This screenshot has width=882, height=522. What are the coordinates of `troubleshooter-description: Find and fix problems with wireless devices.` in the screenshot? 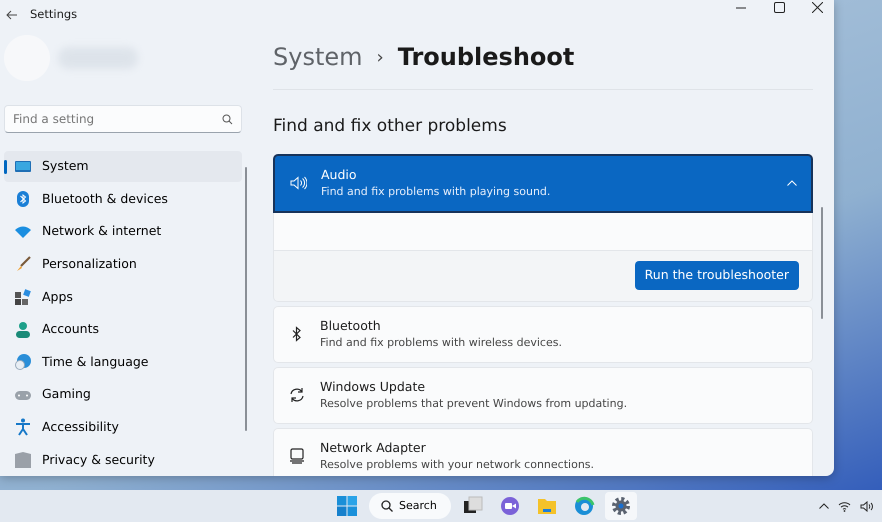 It's located at (441, 343).